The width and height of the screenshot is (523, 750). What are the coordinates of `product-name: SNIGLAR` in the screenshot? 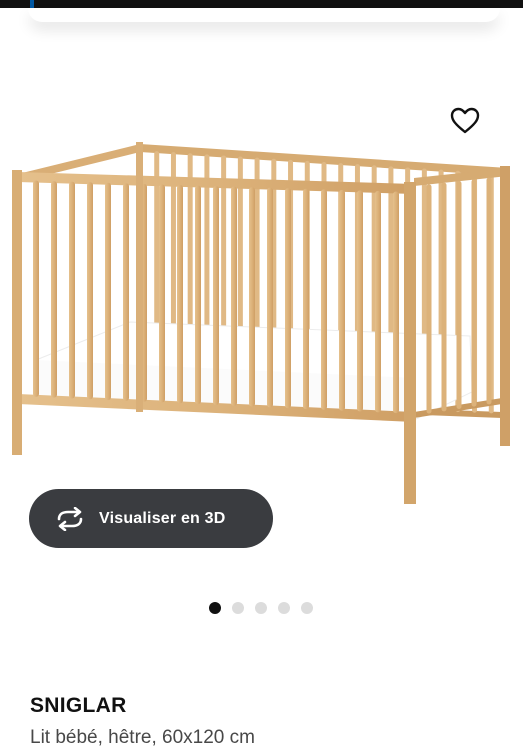 It's located at (78, 705).